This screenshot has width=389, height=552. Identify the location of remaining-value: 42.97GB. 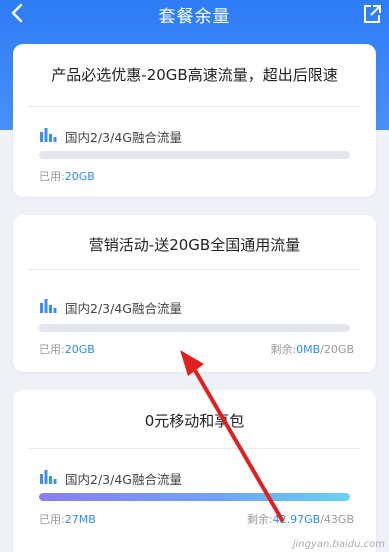
(296, 519).